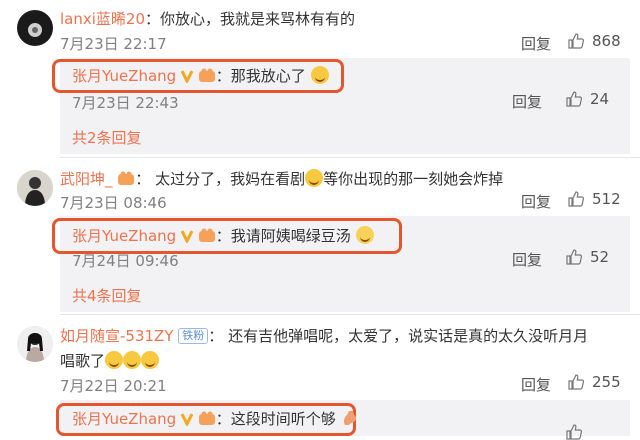  What do you see at coordinates (258, 19) in the screenshot?
I see `comment-text: 你放心，我就是来骂林有有的` at bounding box center [258, 19].